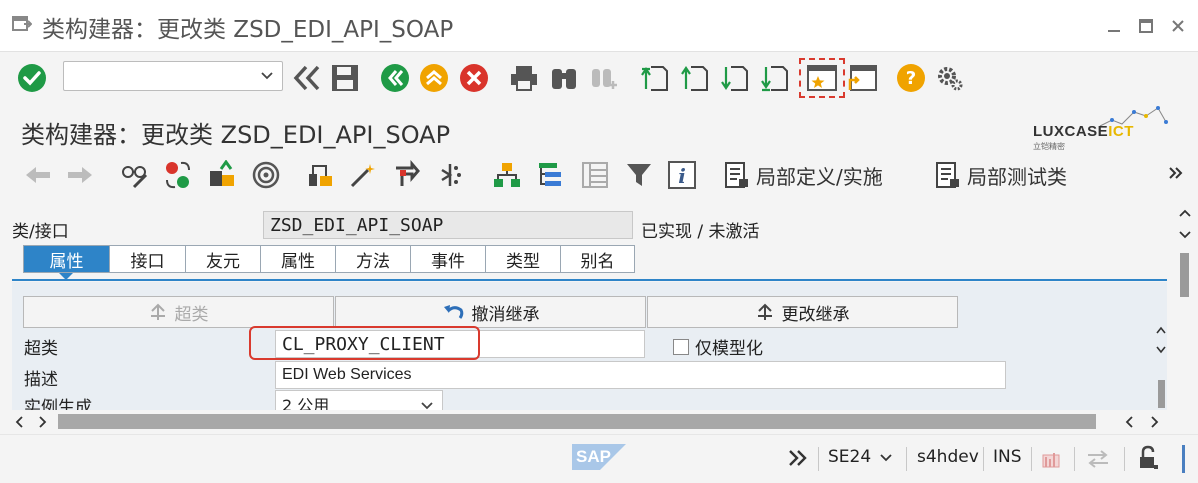  I want to click on find-next-button, so click(604, 78).